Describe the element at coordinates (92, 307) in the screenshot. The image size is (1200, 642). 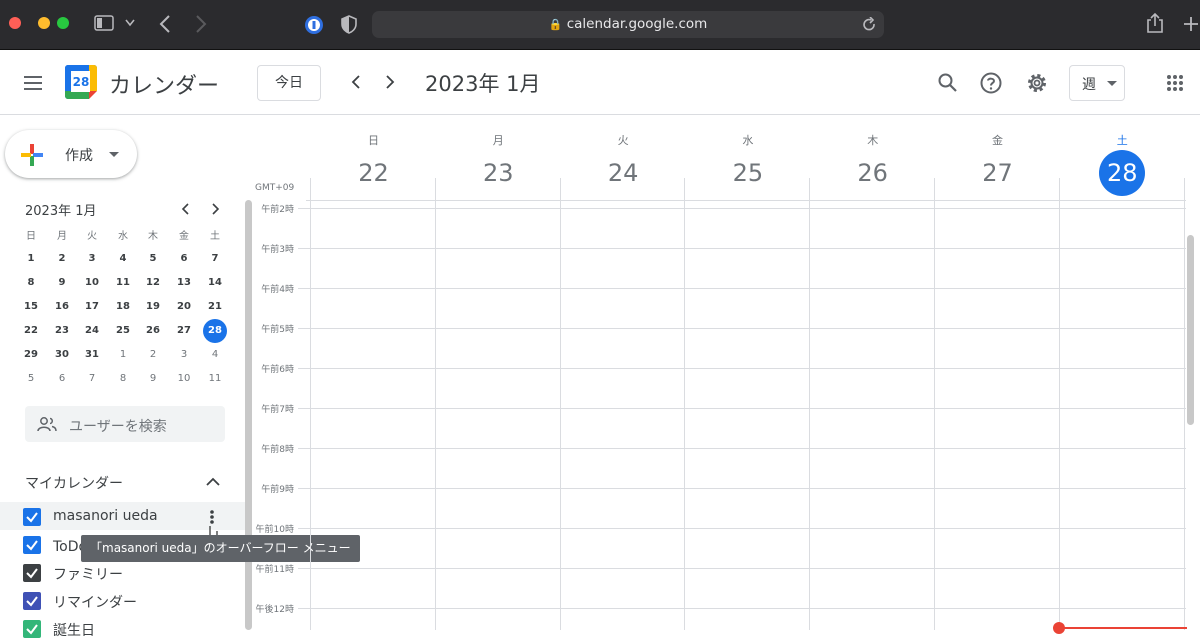
I see `mini-day-cell: 17` at that location.